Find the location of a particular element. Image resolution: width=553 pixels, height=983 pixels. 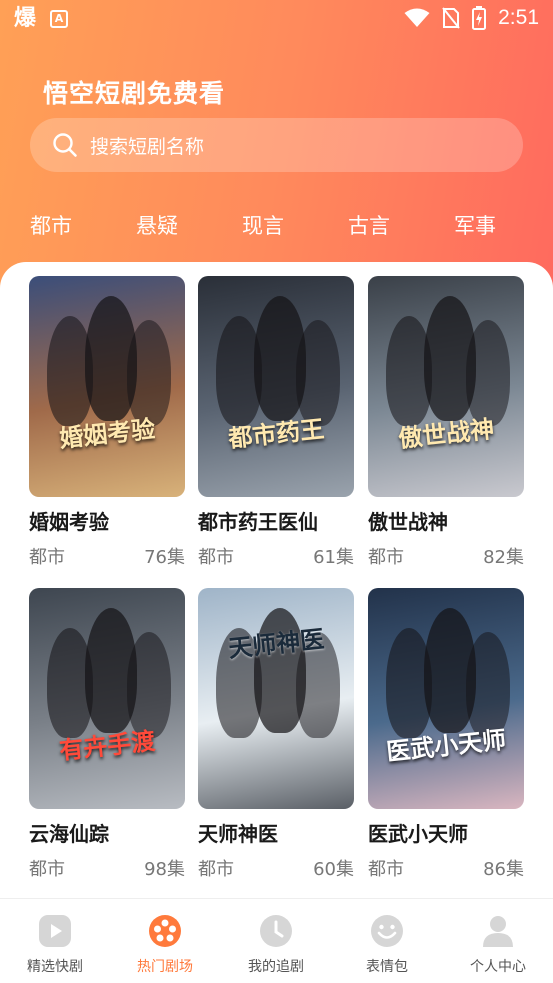

drama-episodes: 60集 is located at coordinates (333, 869).